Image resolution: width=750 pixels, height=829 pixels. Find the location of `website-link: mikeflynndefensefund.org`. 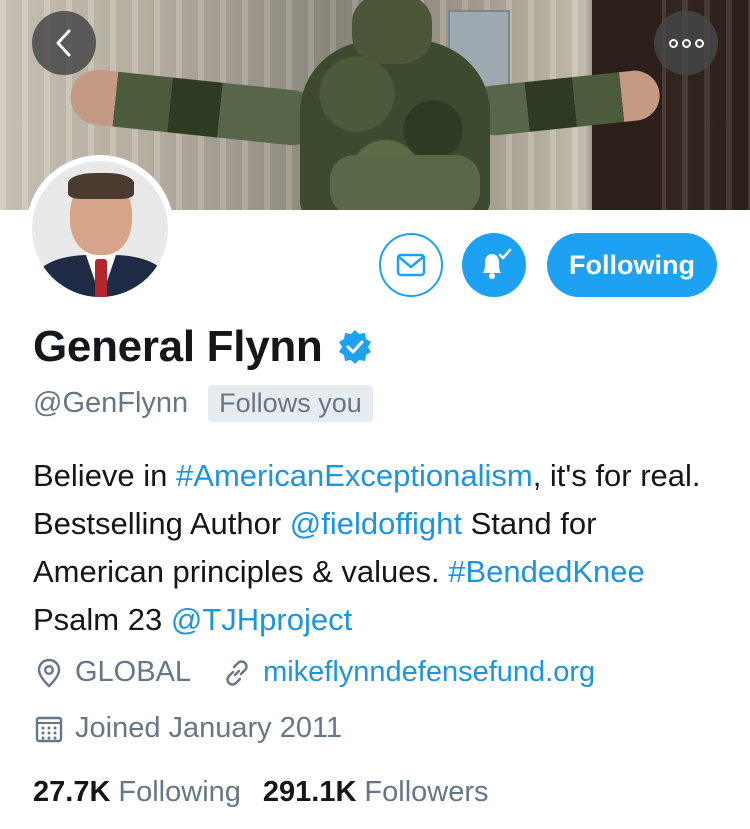

website-link: mikeflynndefensefund.org is located at coordinates (429, 672).